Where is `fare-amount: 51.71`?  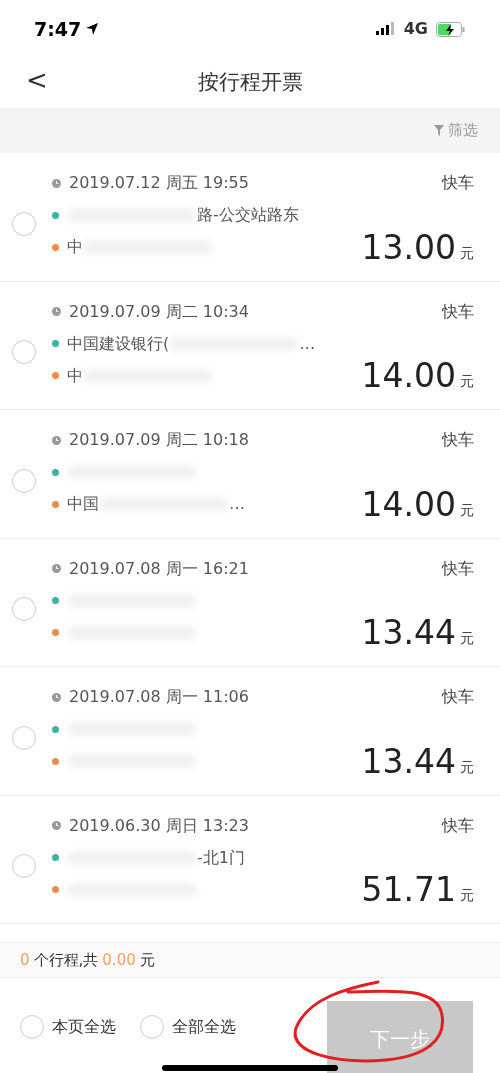
fare-amount: 51.71 is located at coordinates (408, 889).